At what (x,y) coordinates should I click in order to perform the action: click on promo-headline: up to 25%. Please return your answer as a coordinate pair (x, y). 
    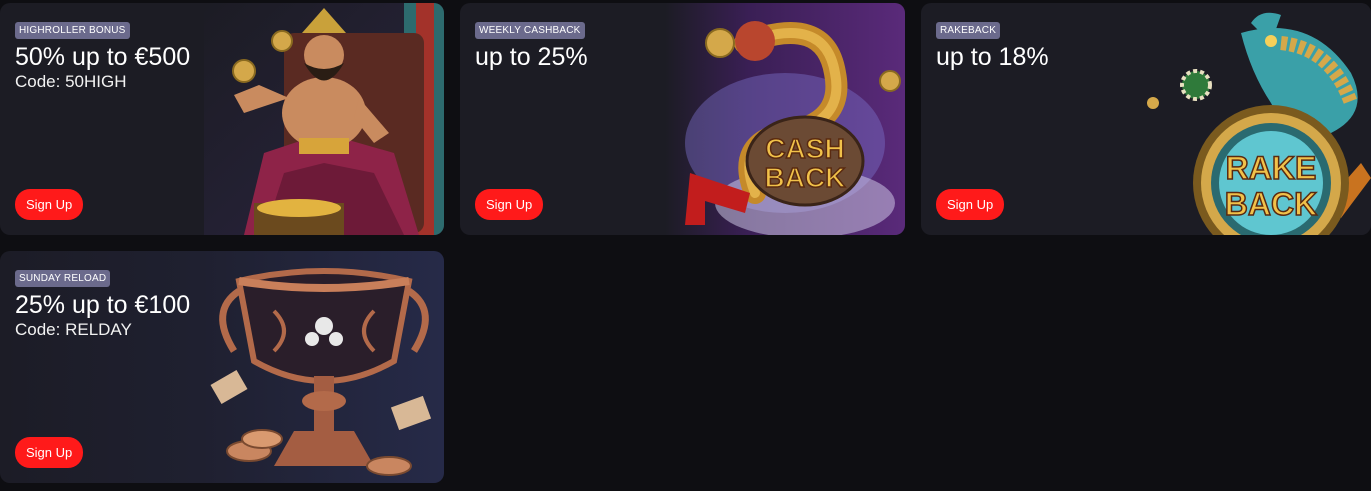
    Looking at the image, I should click on (531, 57).